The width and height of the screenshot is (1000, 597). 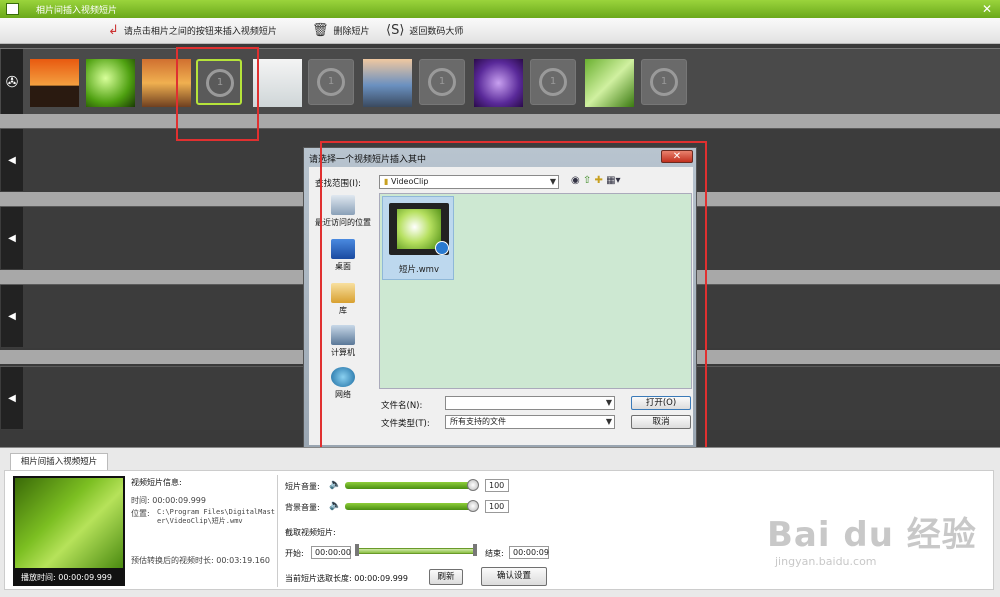 What do you see at coordinates (302, 486) in the screenshot?
I see `clip-volume-label: 短片音量:` at bounding box center [302, 486].